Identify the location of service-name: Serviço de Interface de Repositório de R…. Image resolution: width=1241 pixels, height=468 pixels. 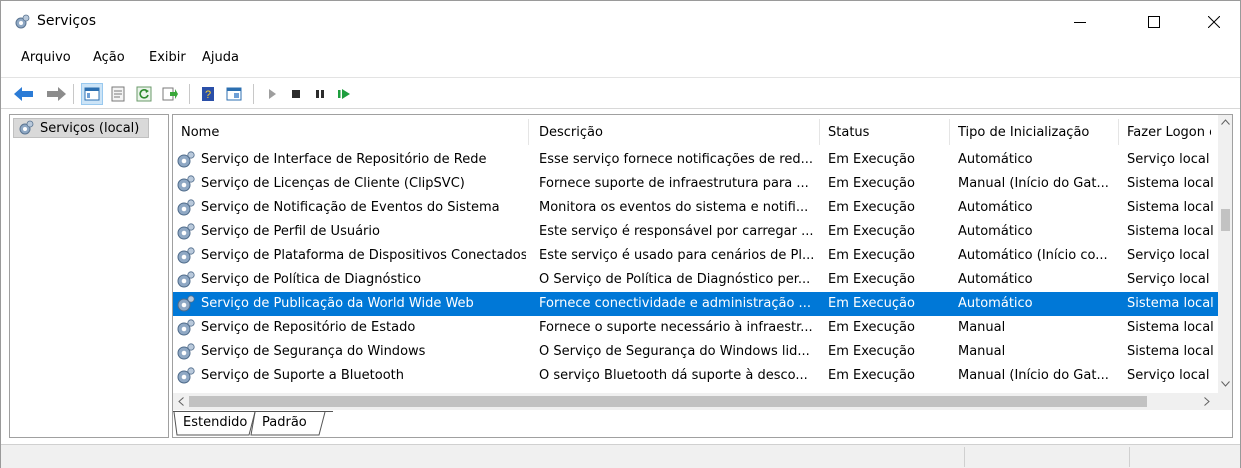
(344, 159).